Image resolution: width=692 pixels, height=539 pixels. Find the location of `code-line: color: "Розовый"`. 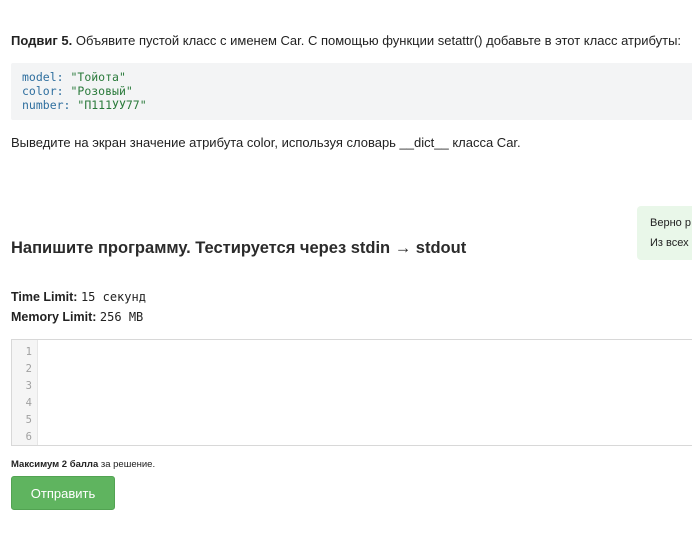

code-line: color: "Розовый" is located at coordinates (357, 91).